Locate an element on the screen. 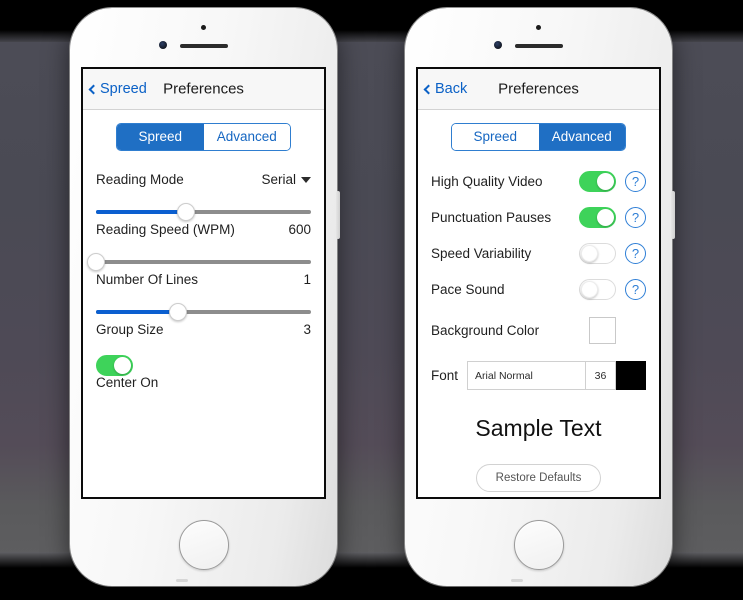 The width and height of the screenshot is (743, 600). slider-caption: Reading Speed (WPM) 600 is located at coordinates (203, 229).